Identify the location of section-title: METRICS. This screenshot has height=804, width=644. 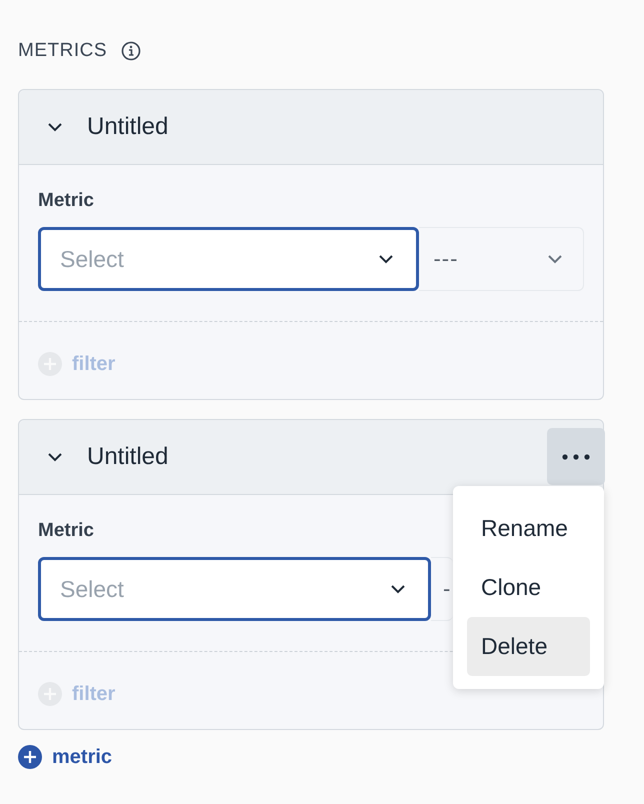
(62, 51).